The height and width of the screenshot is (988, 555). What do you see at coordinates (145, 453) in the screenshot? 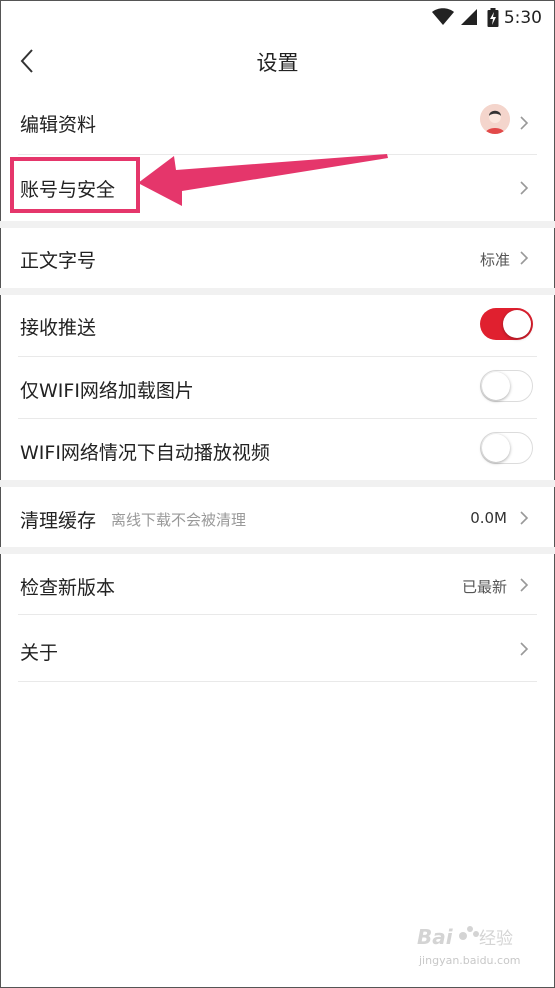
I see `wifi-video-label: WIFI网络情况下自动播放视频` at bounding box center [145, 453].